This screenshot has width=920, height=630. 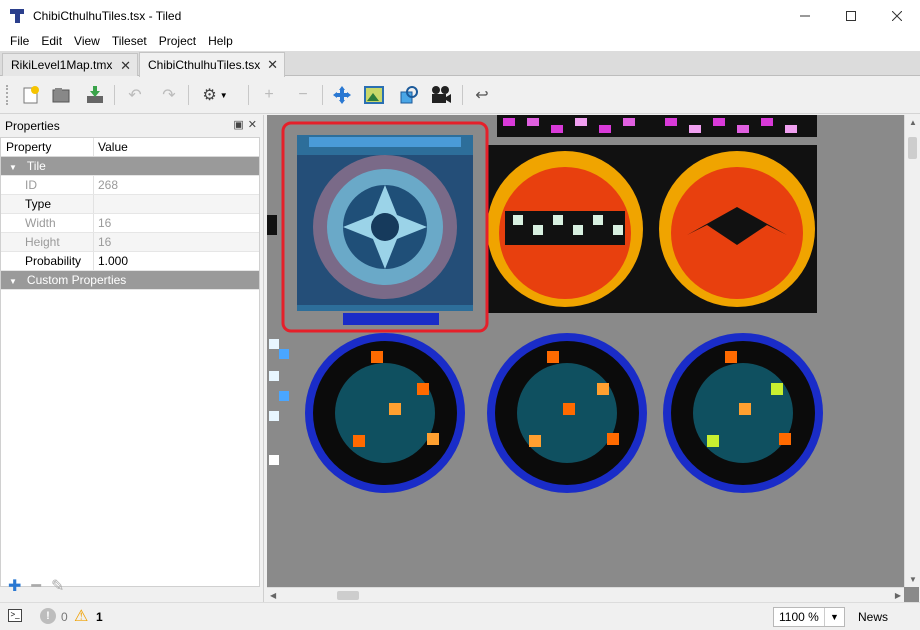 I want to click on remove-icon: −, so click(x=303, y=94).